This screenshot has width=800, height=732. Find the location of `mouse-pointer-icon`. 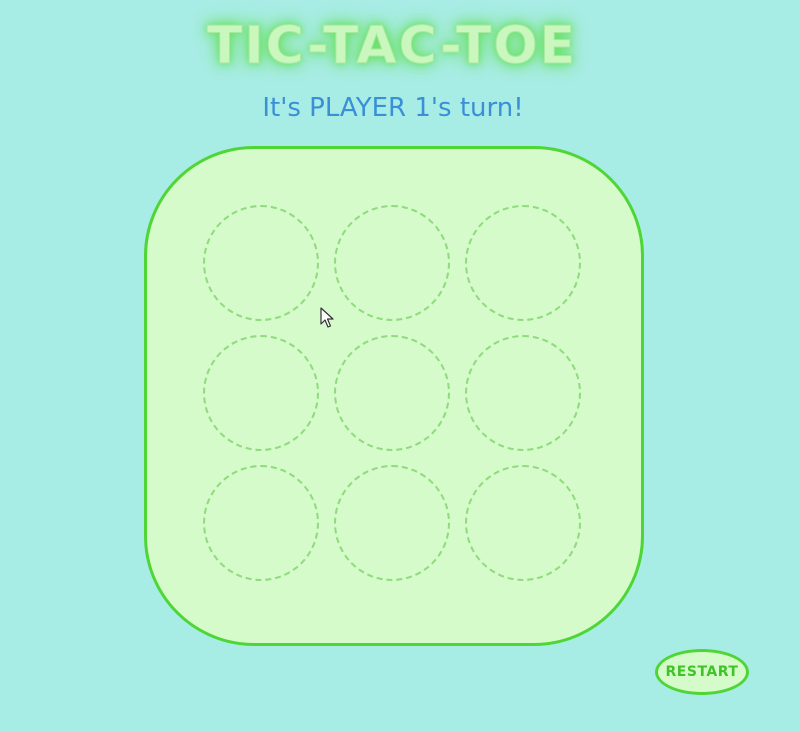

mouse-pointer-icon is located at coordinates (327, 317).